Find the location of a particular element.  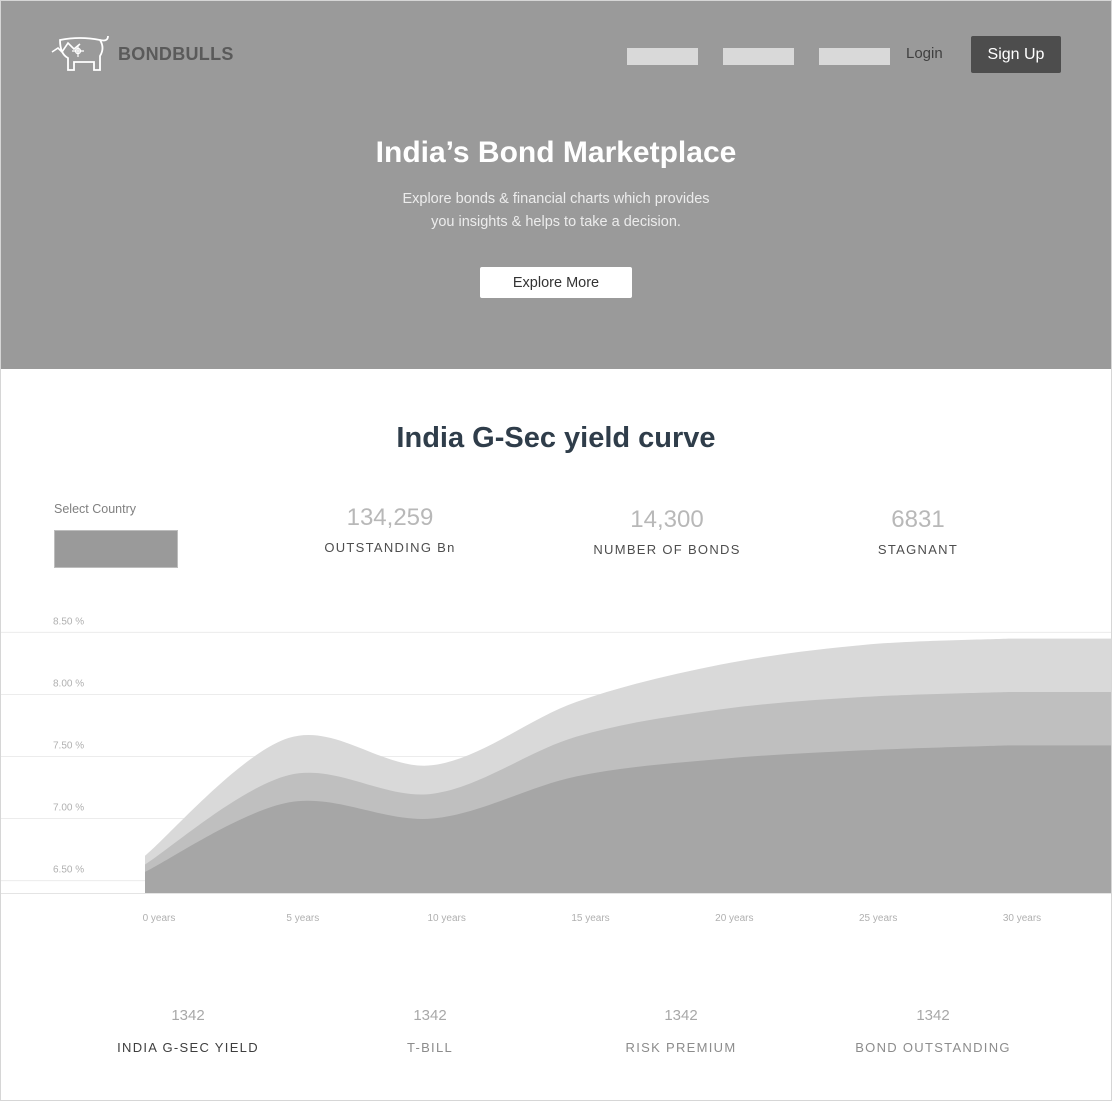

login-link: Login is located at coordinates (924, 53).